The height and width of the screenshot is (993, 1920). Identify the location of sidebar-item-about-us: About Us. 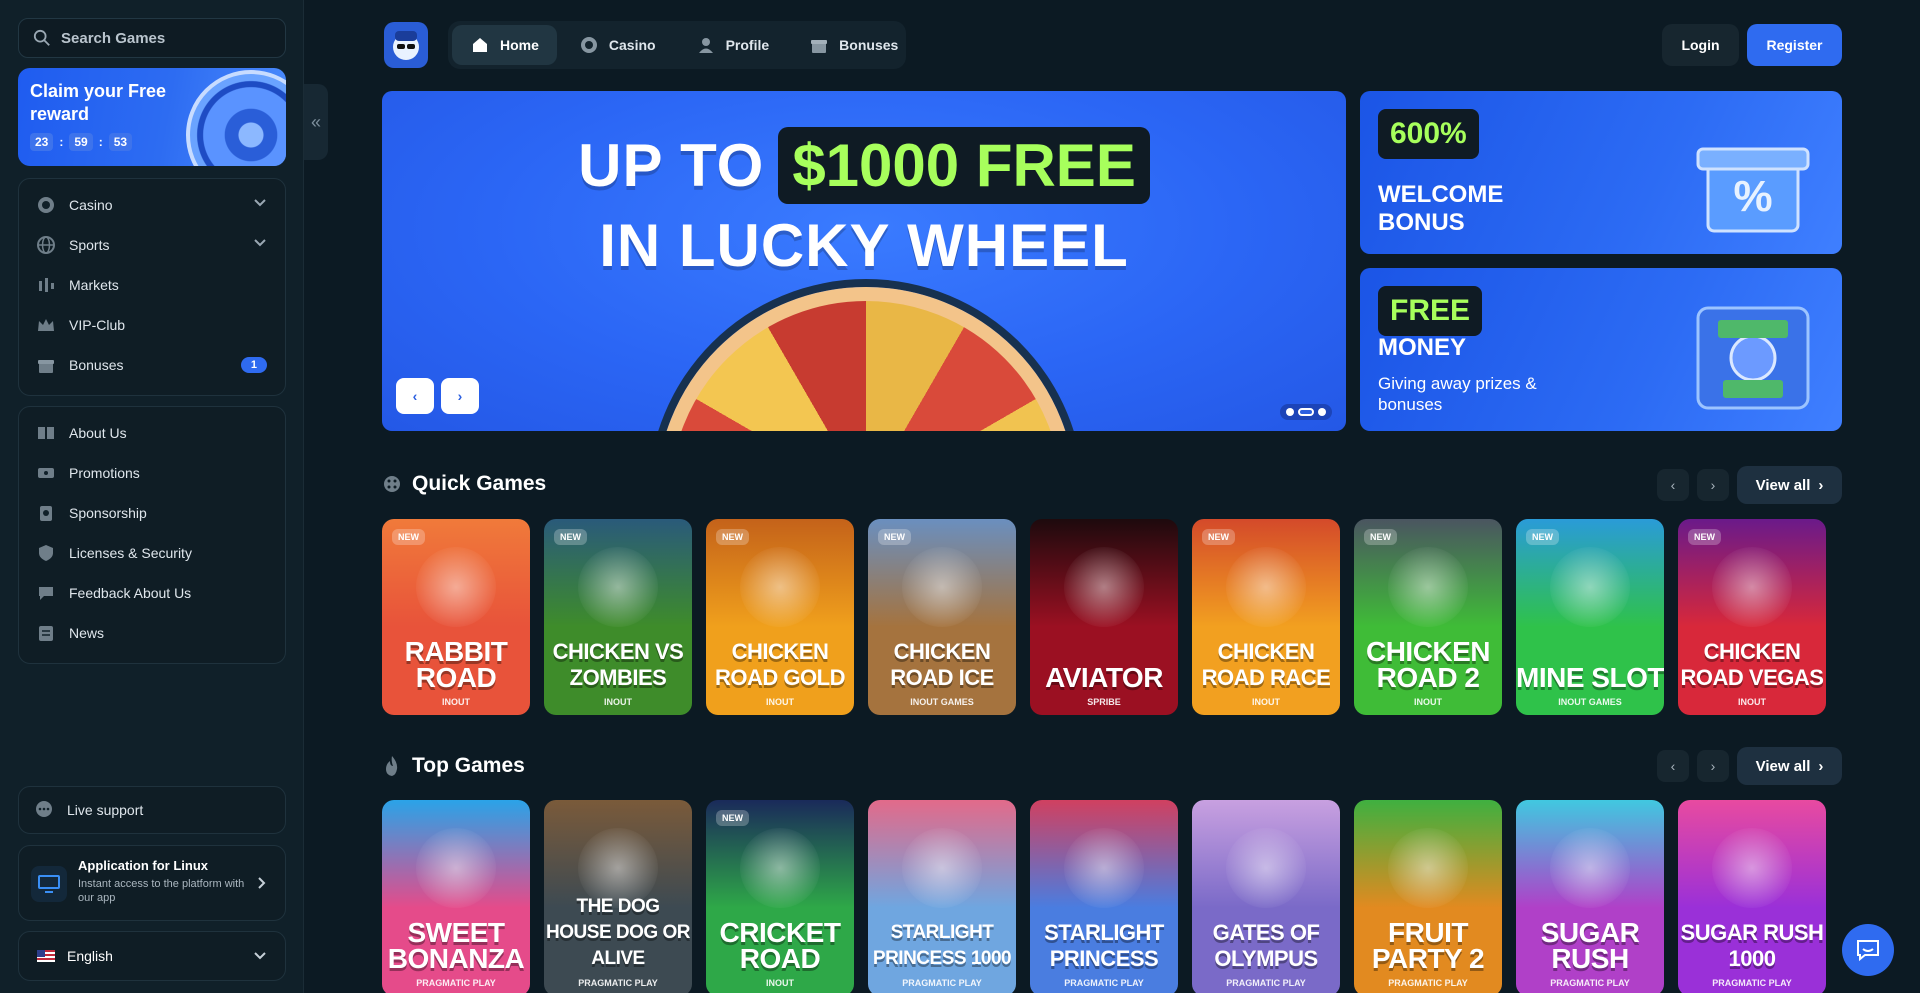
(152, 433).